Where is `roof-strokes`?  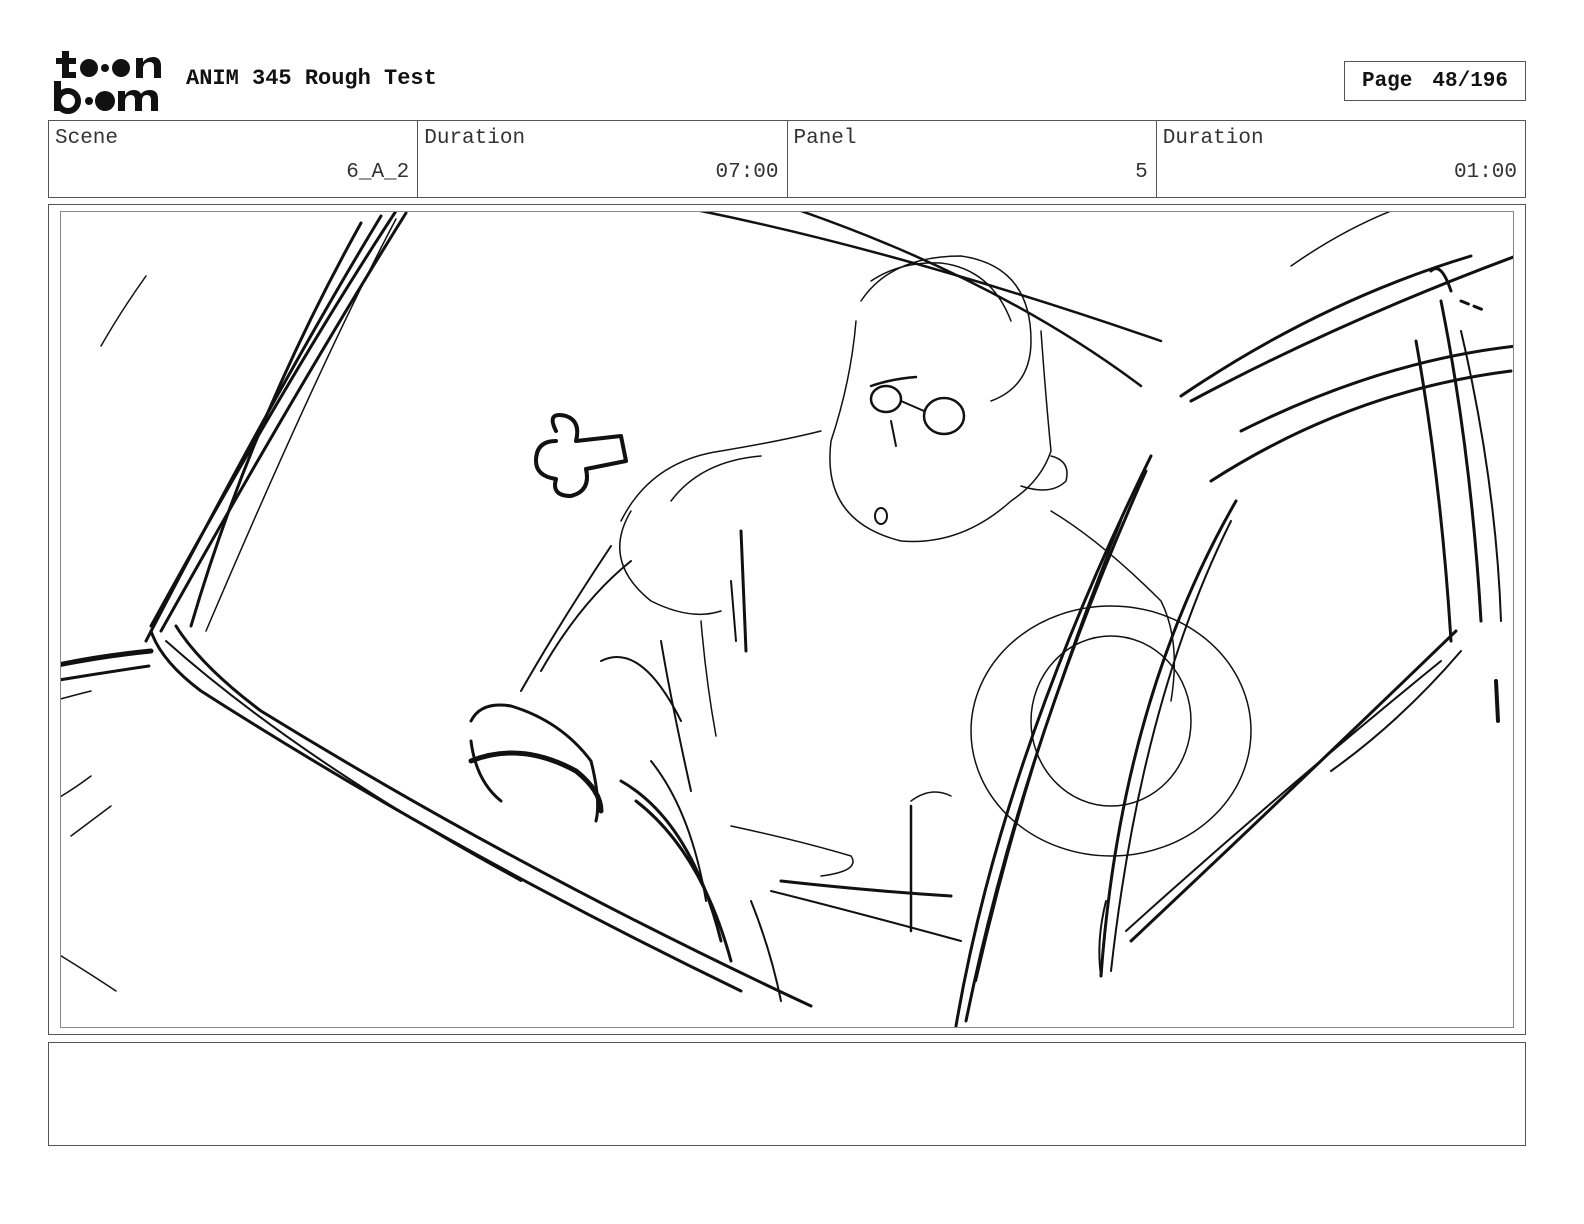
roof-strokes is located at coordinates (745, 300).